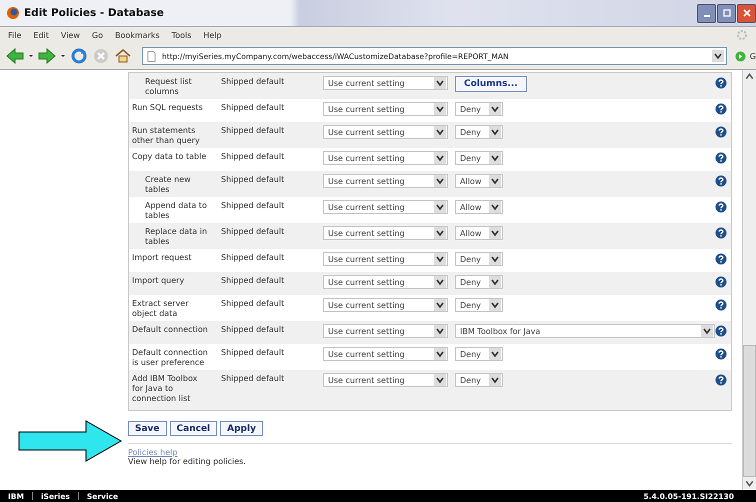 Image resolution: width=756 pixels, height=502 pixels. Describe the element at coordinates (707, 16) in the screenshot. I see `minimize-icon` at that location.